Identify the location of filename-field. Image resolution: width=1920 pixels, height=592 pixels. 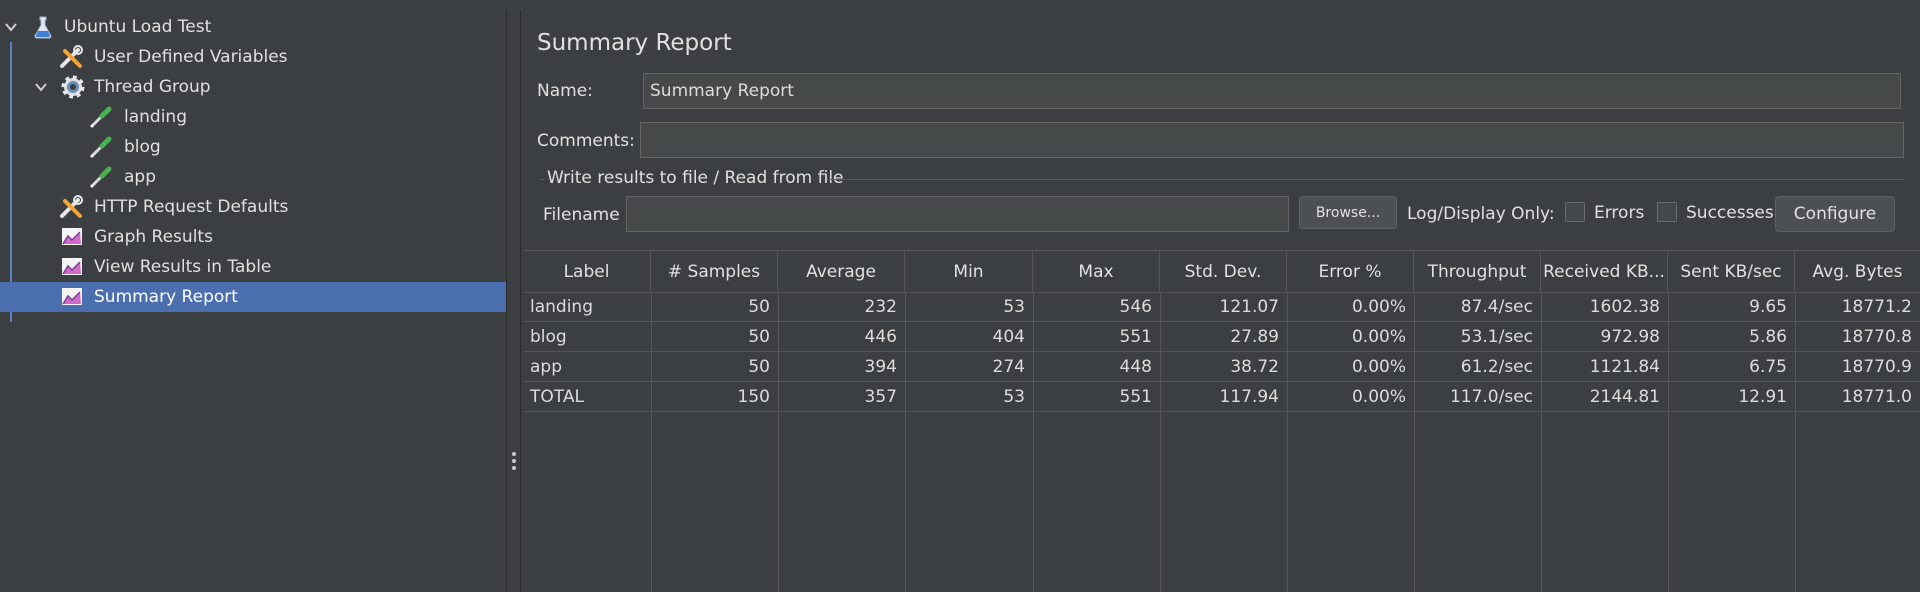
(957, 214).